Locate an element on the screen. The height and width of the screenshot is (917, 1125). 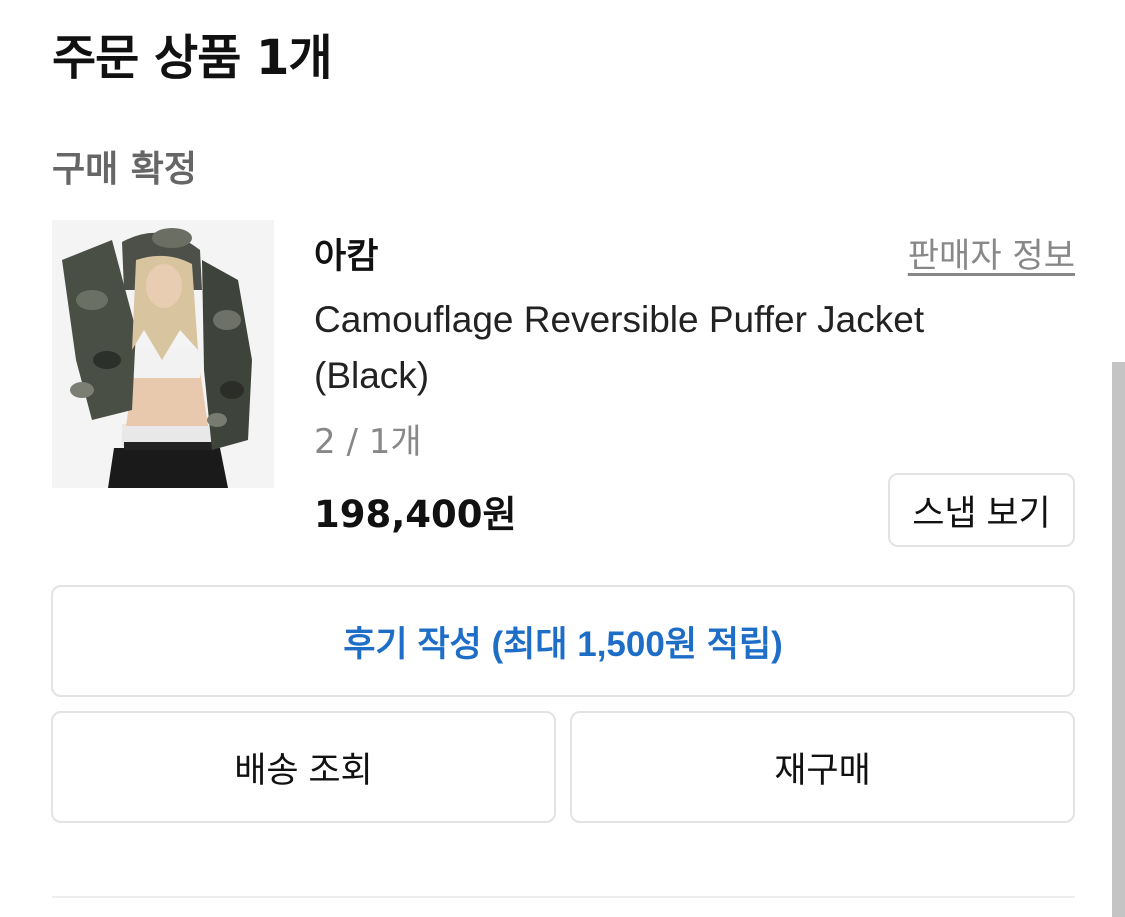
view-snap-button: 스냅 보기 is located at coordinates (981, 510).